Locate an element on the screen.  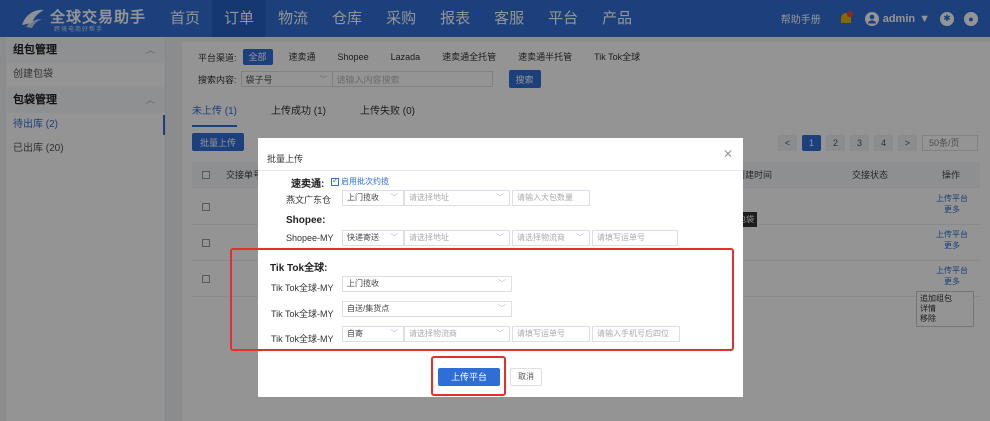
checkbox-icon is located at coordinates (335, 181).